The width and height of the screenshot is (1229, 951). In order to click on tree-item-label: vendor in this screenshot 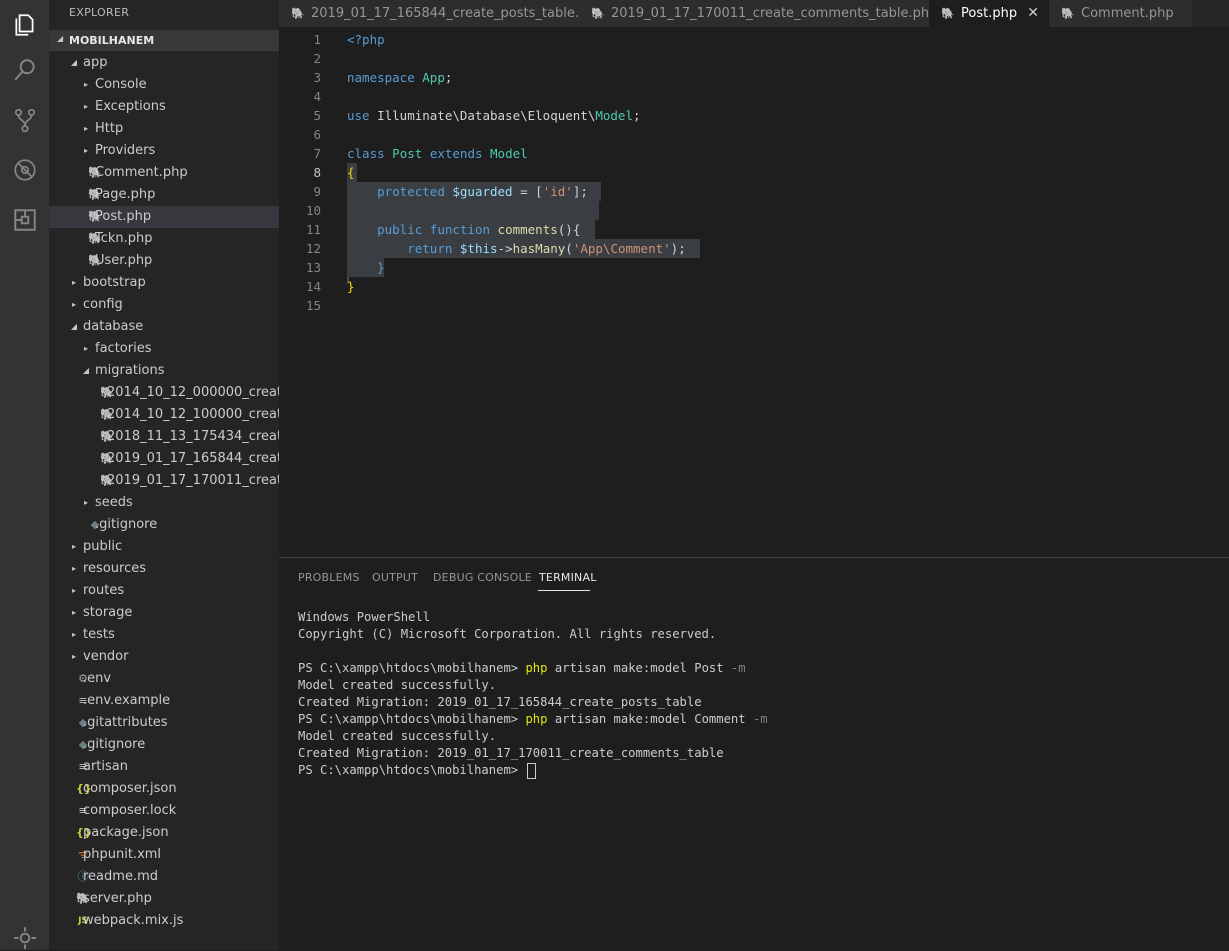, I will do `click(106, 656)`.